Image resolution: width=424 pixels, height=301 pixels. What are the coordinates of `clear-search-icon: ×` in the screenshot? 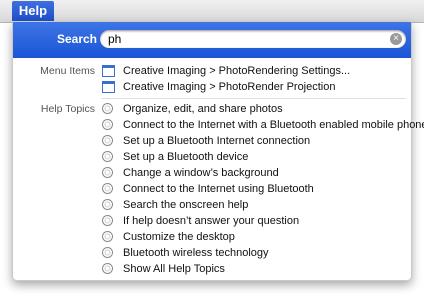 It's located at (396, 39).